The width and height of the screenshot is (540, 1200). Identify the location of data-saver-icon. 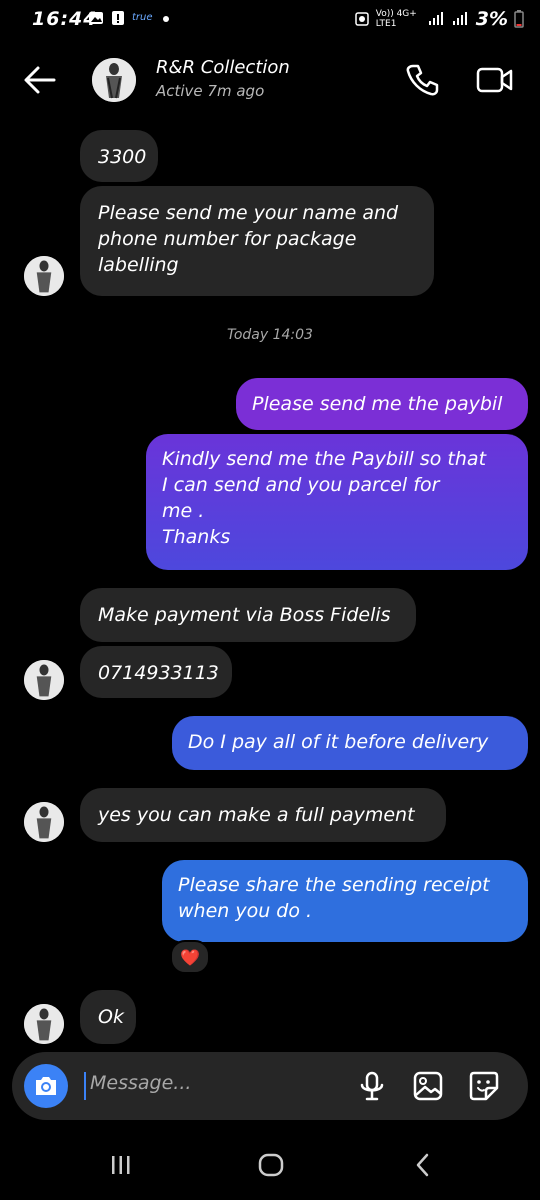
(361, 19).